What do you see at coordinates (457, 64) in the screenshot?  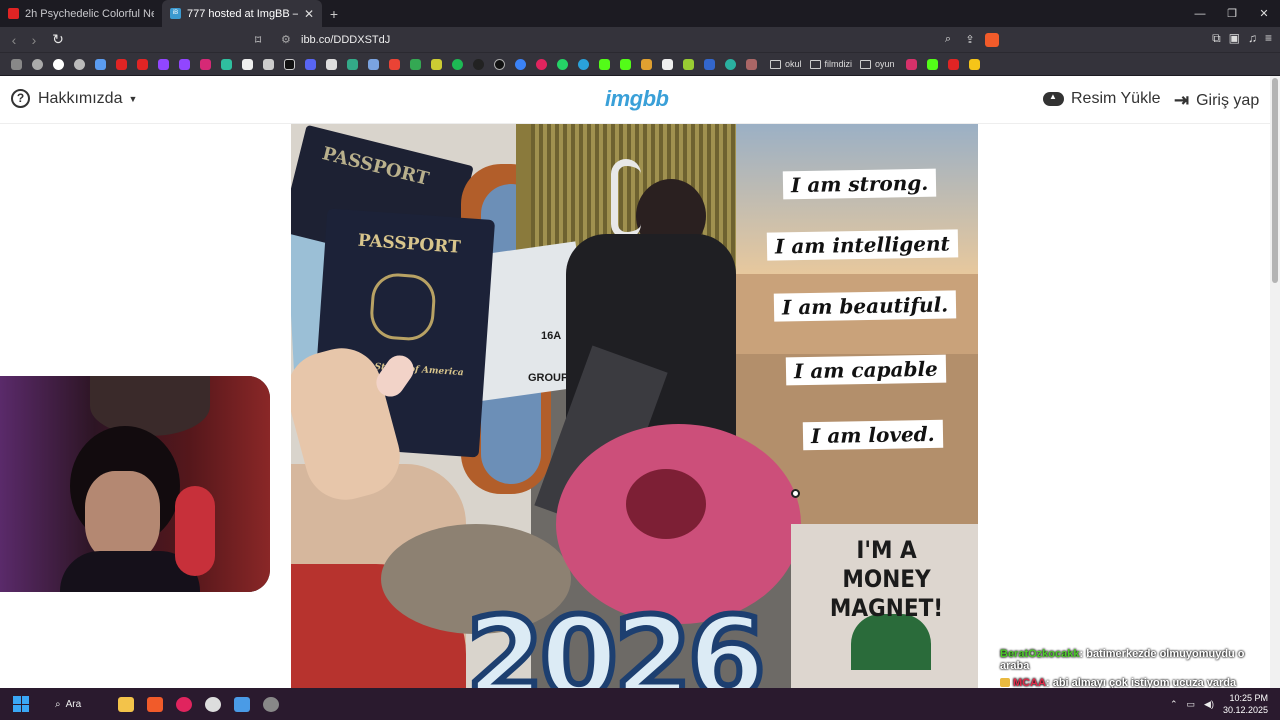 I see `spotify-icon` at bounding box center [457, 64].